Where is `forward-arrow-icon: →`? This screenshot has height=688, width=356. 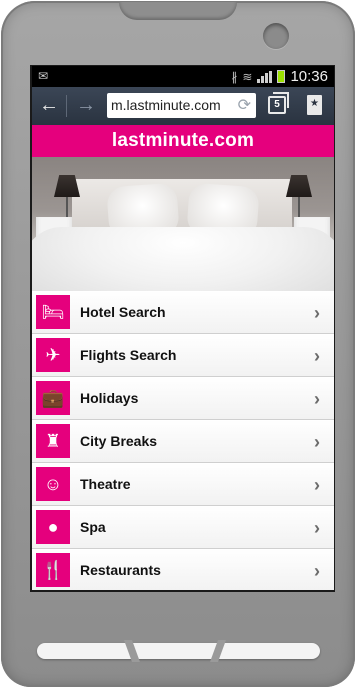 forward-arrow-icon: → is located at coordinates (86, 105).